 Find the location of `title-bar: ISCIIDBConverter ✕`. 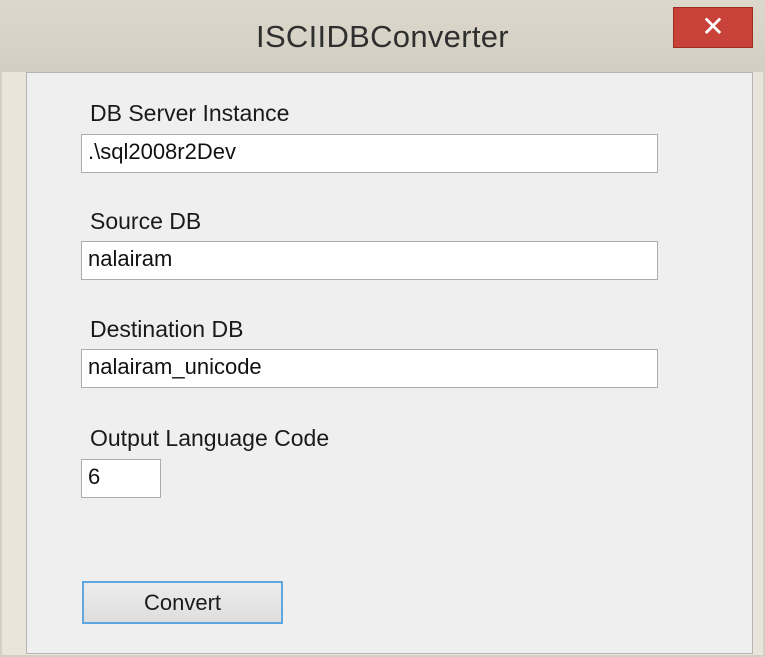

title-bar: ISCIIDBConverter ✕ is located at coordinates (382, 36).